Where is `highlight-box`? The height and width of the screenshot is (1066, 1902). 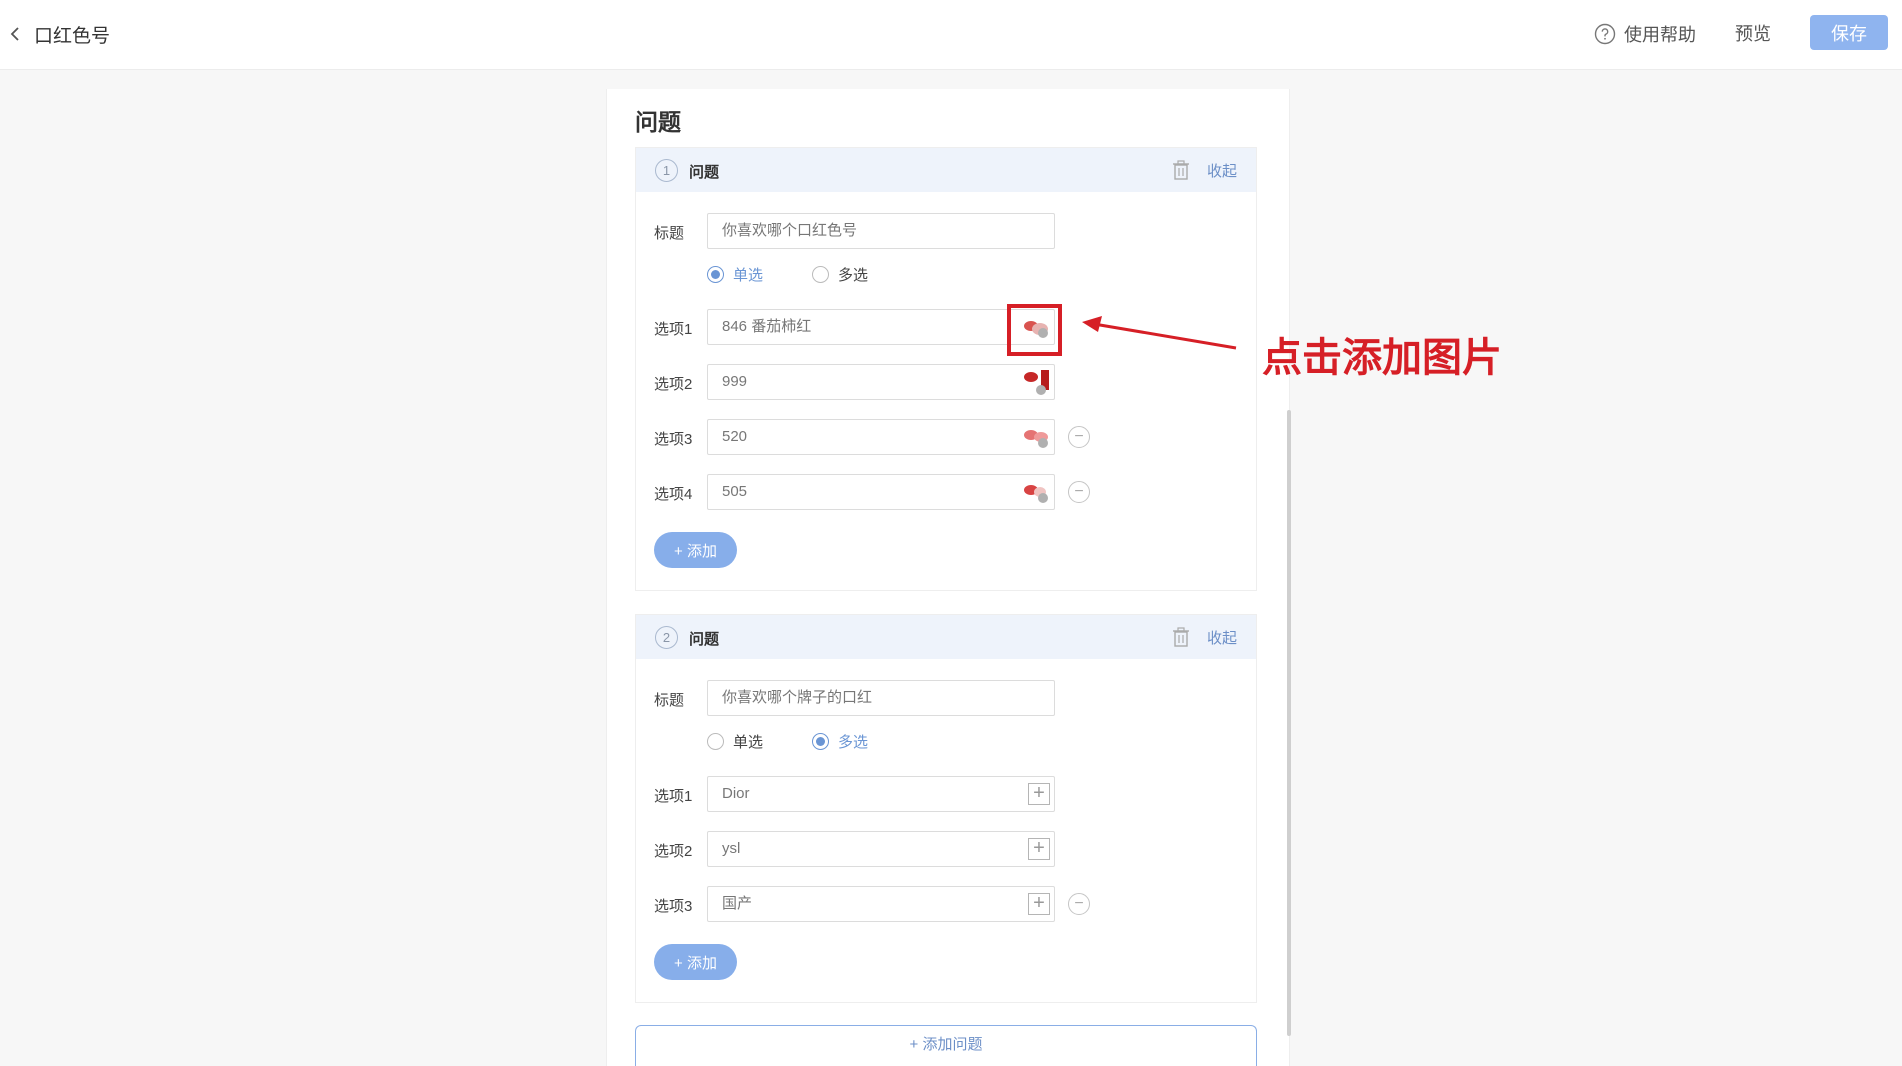 highlight-box is located at coordinates (1034, 330).